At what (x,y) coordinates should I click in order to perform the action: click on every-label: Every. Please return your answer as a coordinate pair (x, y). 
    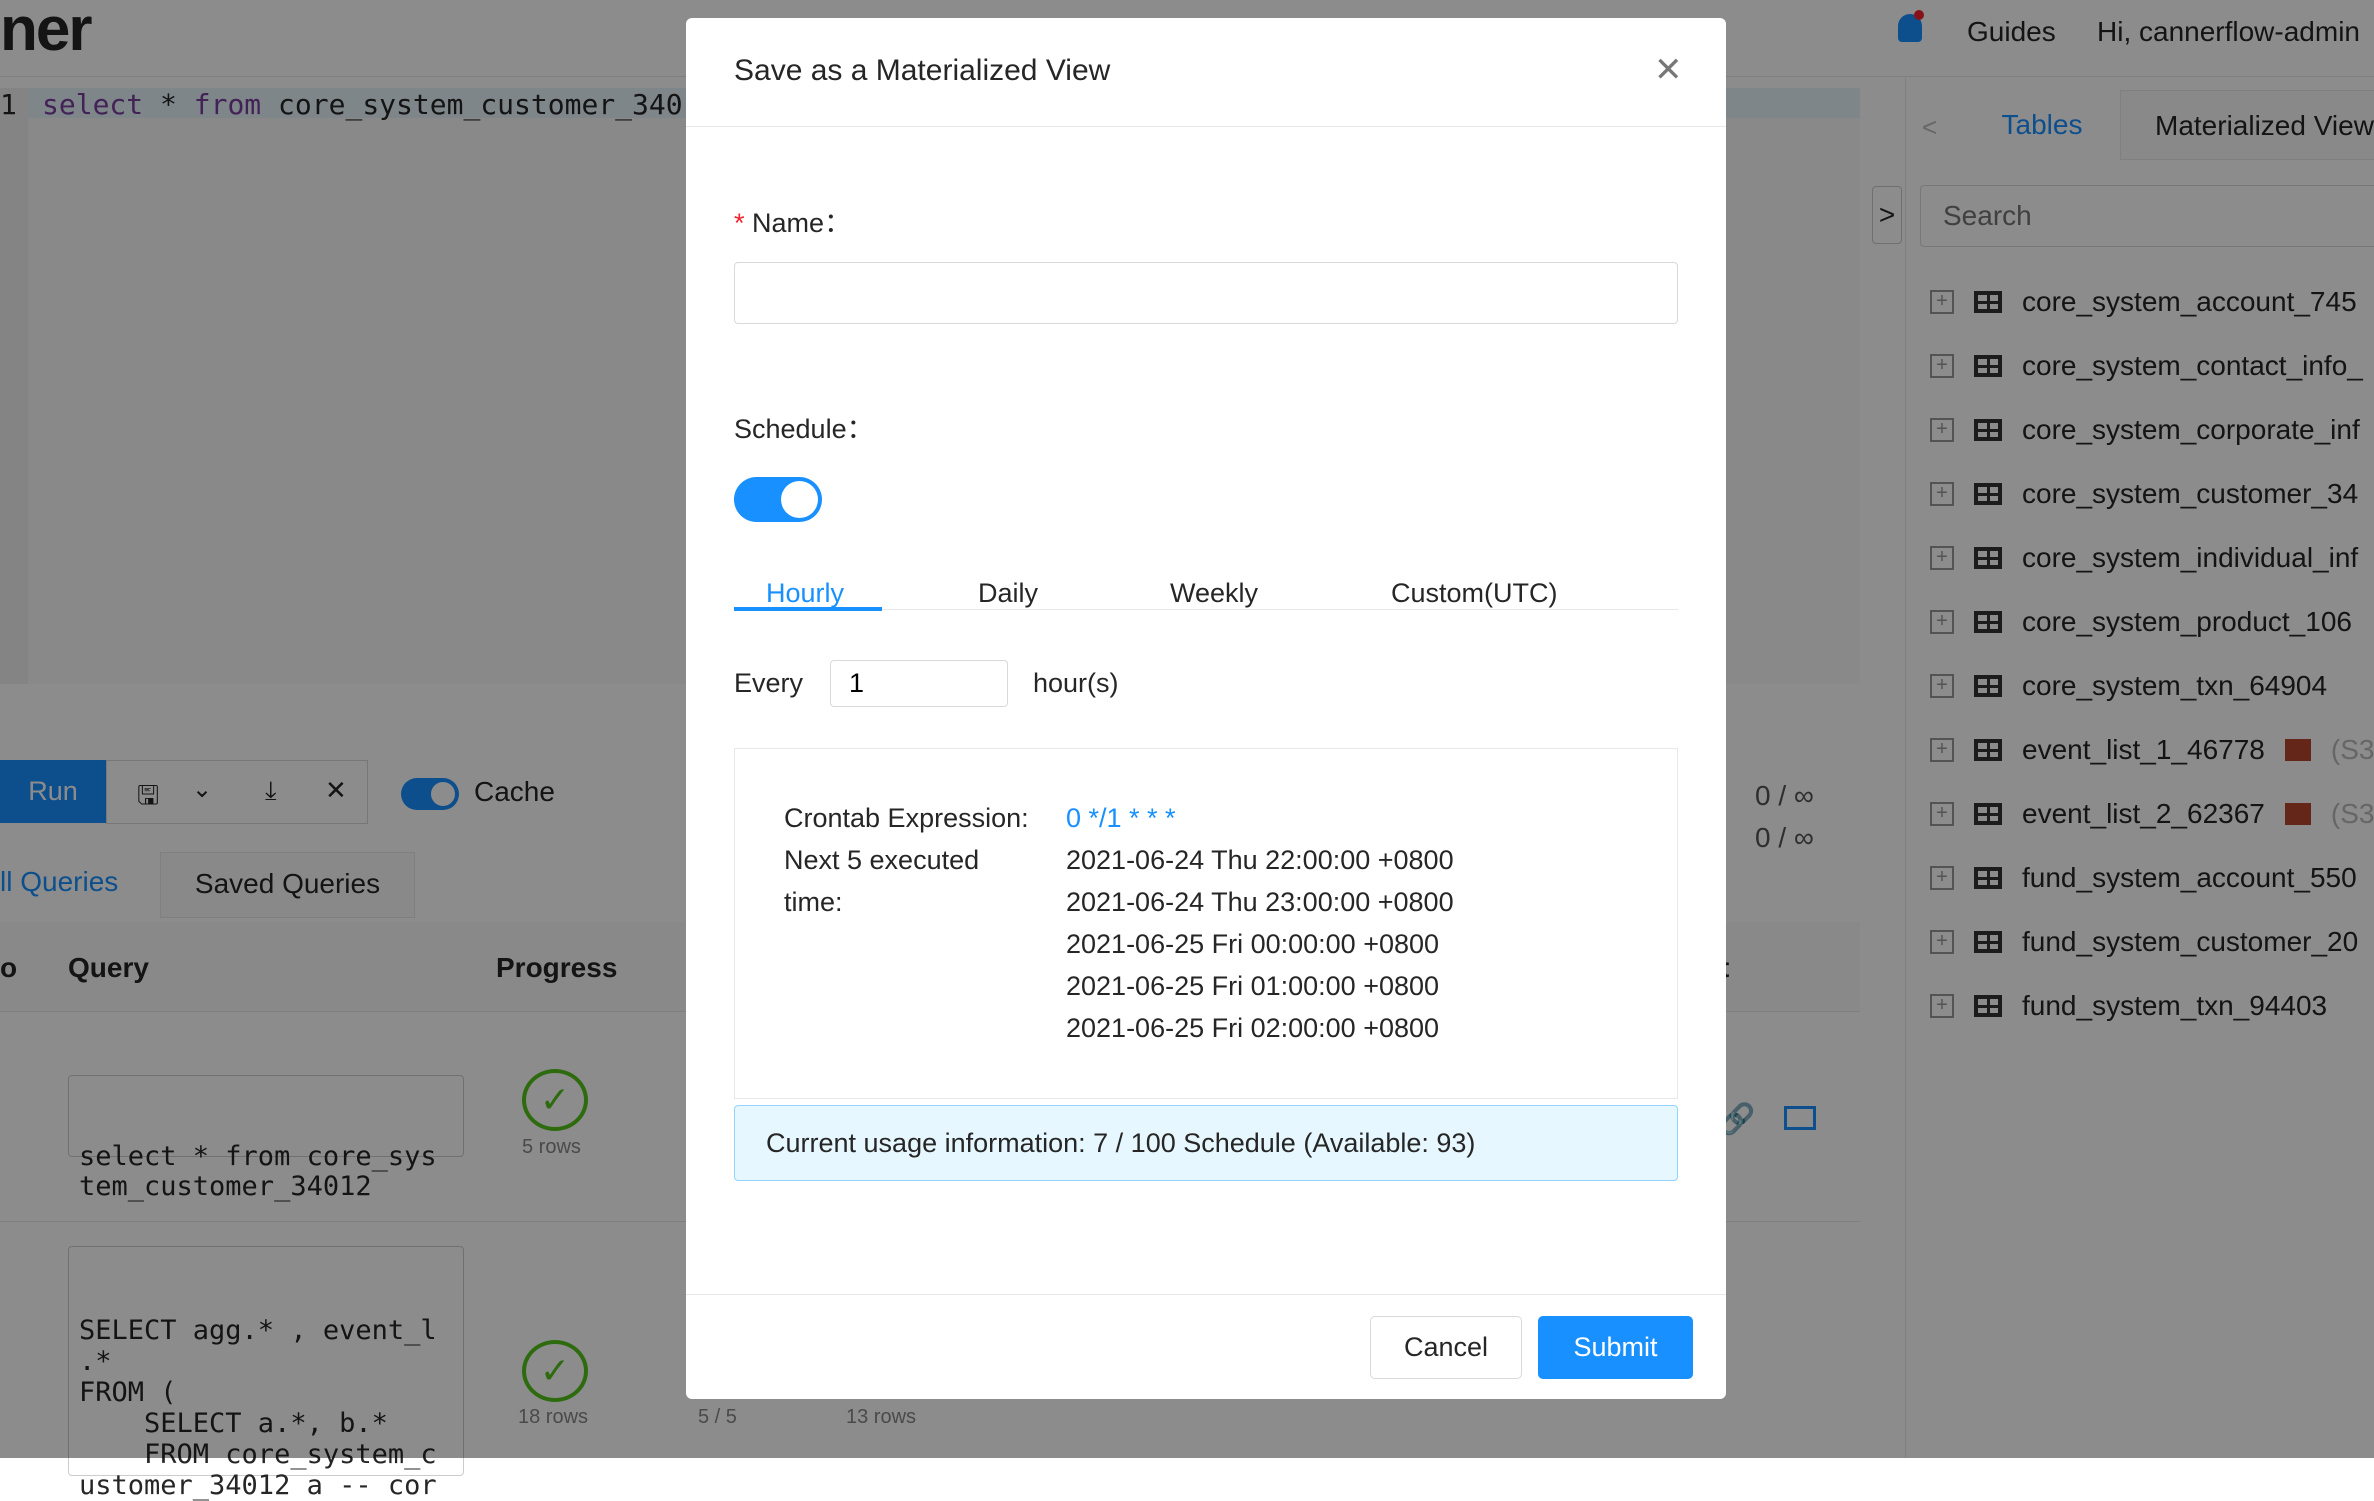
    Looking at the image, I should click on (769, 683).